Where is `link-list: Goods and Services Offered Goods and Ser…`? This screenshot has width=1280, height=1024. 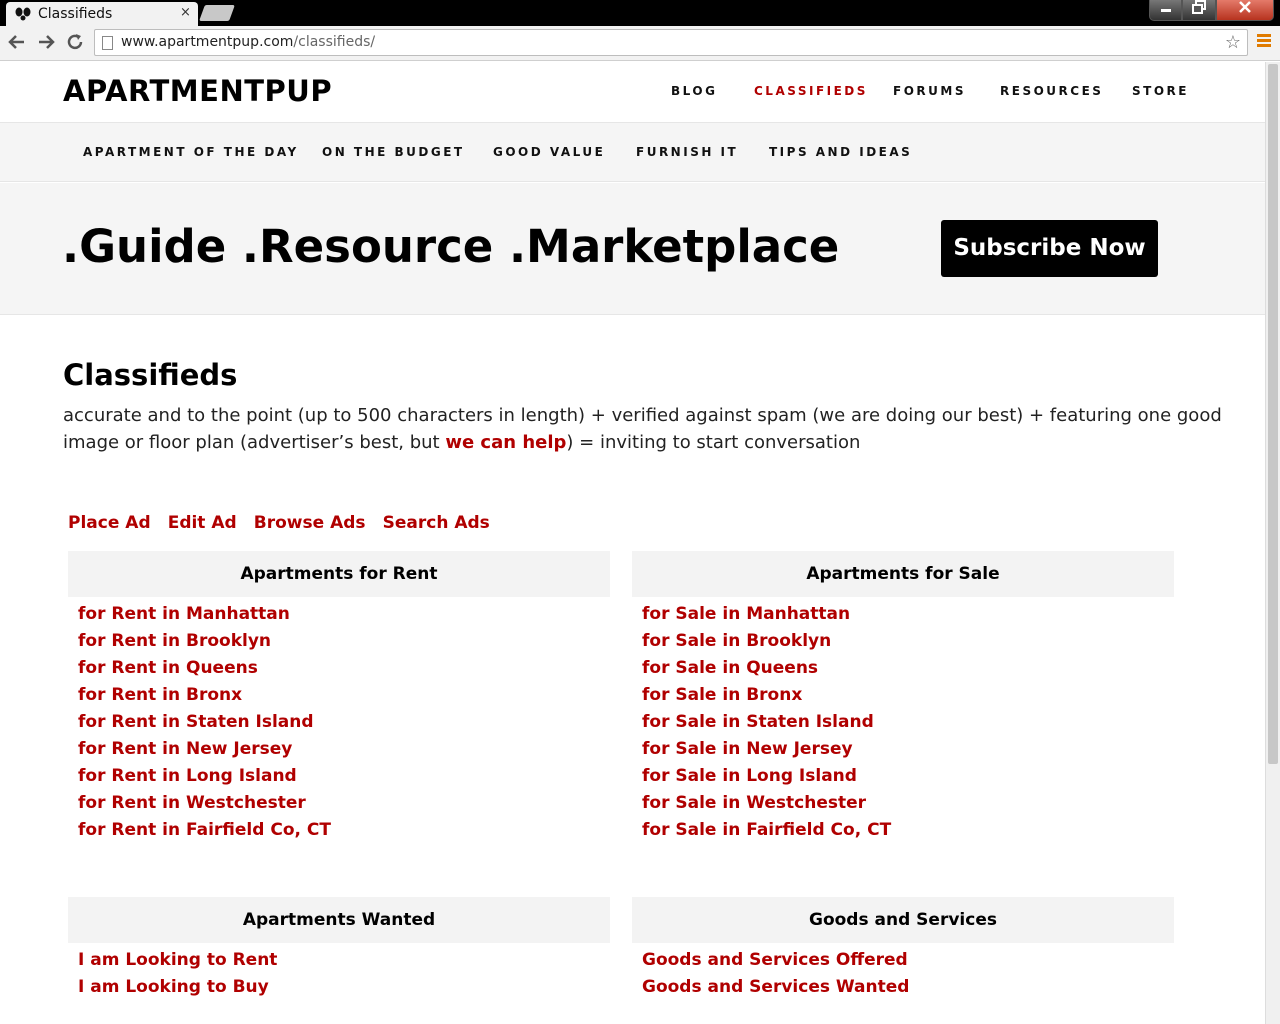 link-list: Goods and Services Offered Goods and Ser… is located at coordinates (903, 971).